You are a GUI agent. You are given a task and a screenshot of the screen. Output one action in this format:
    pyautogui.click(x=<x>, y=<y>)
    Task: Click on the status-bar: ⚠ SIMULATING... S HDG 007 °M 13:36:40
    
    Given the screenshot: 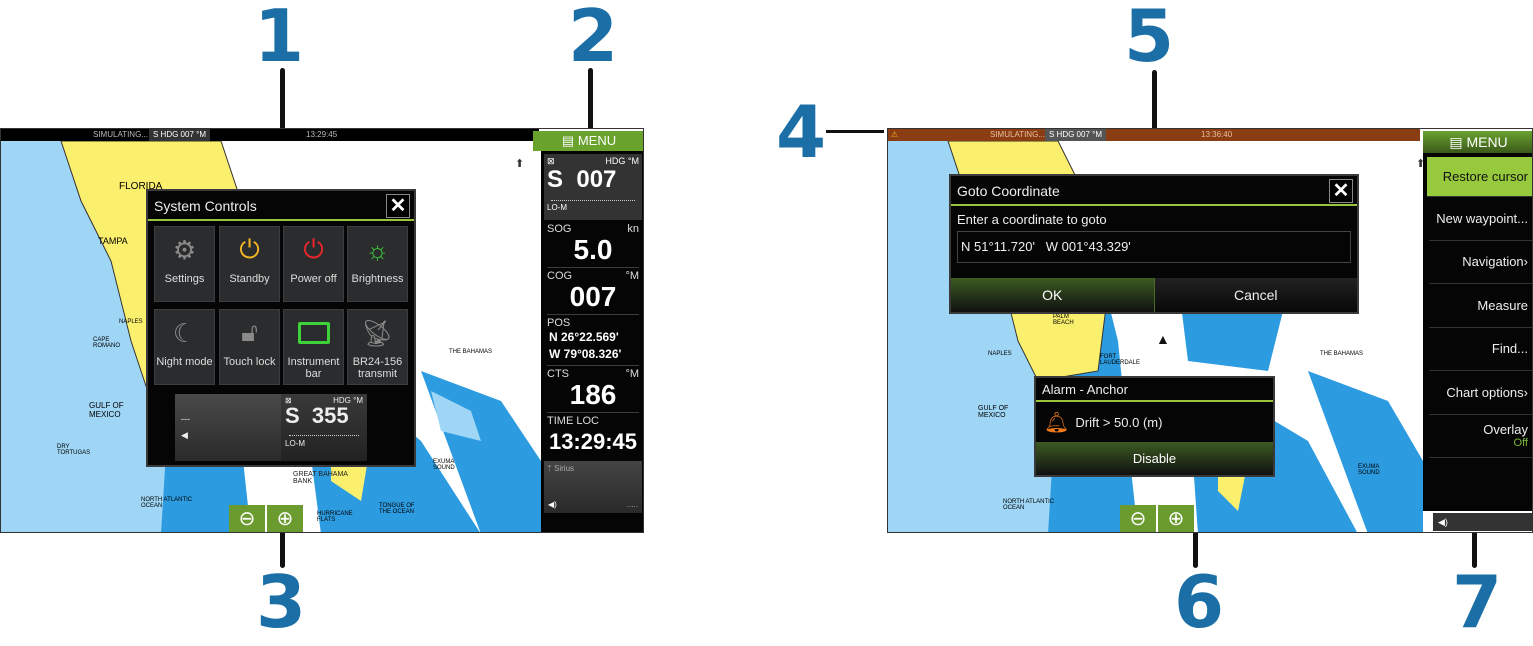 What is the action you would take?
    pyautogui.click(x=1154, y=135)
    